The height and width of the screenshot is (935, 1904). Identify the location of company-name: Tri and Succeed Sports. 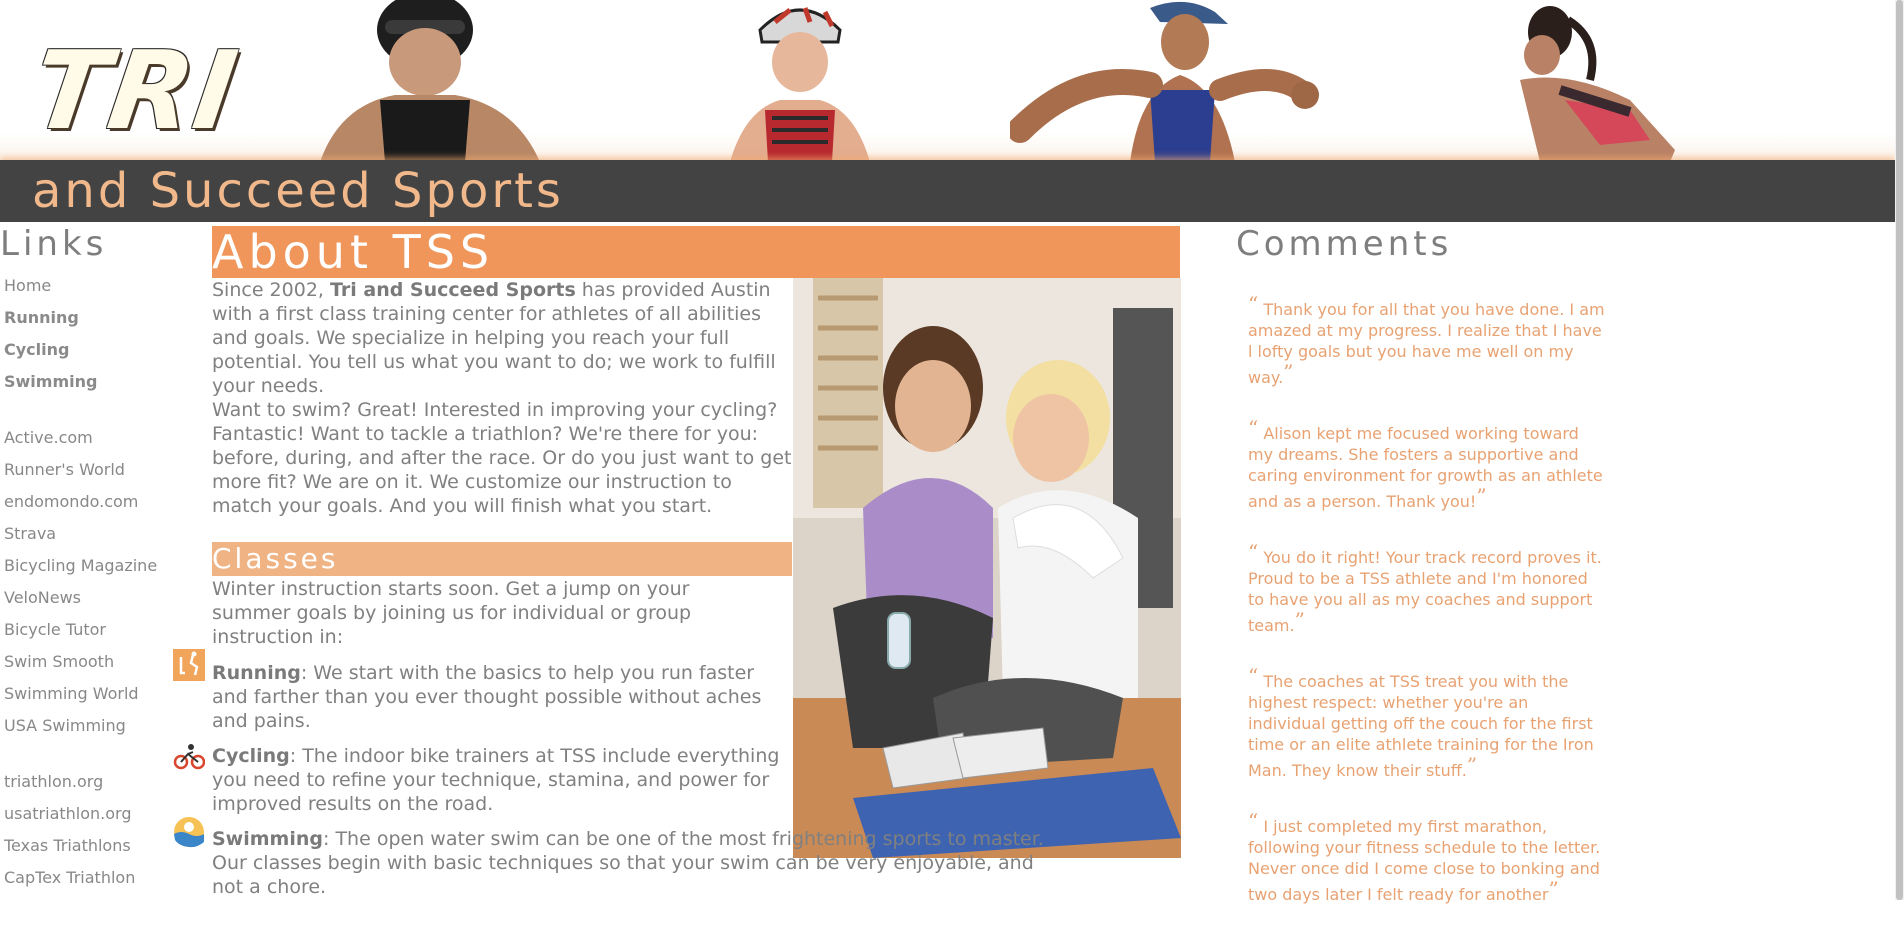
(453, 290).